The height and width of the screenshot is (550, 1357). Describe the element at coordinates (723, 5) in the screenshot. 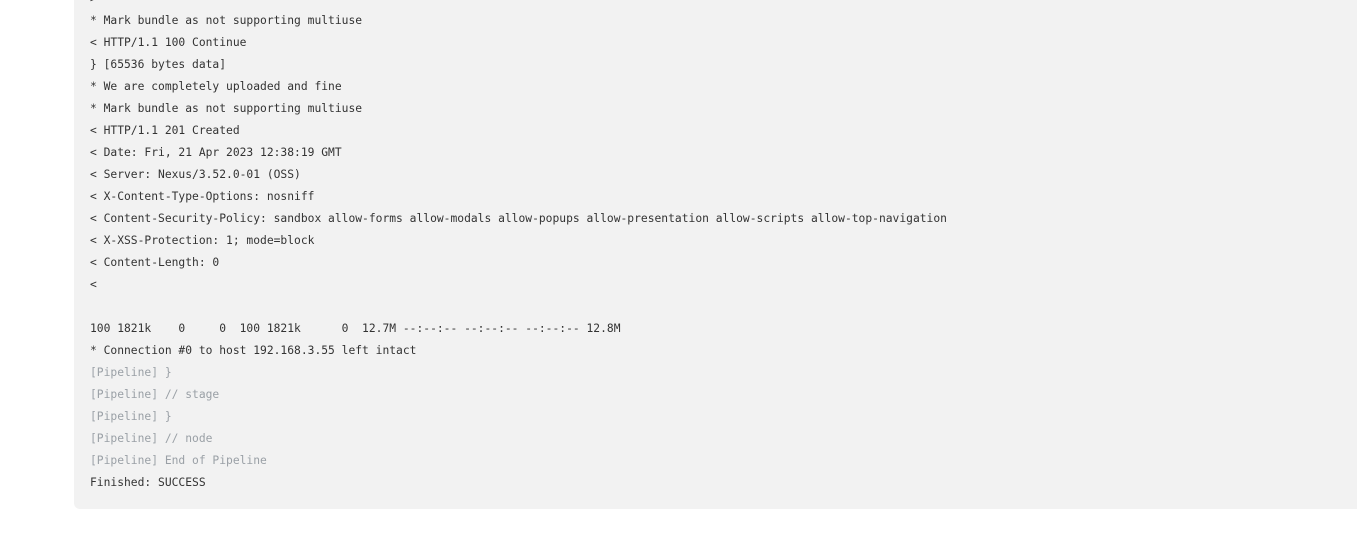

I see `console-line: >` at that location.